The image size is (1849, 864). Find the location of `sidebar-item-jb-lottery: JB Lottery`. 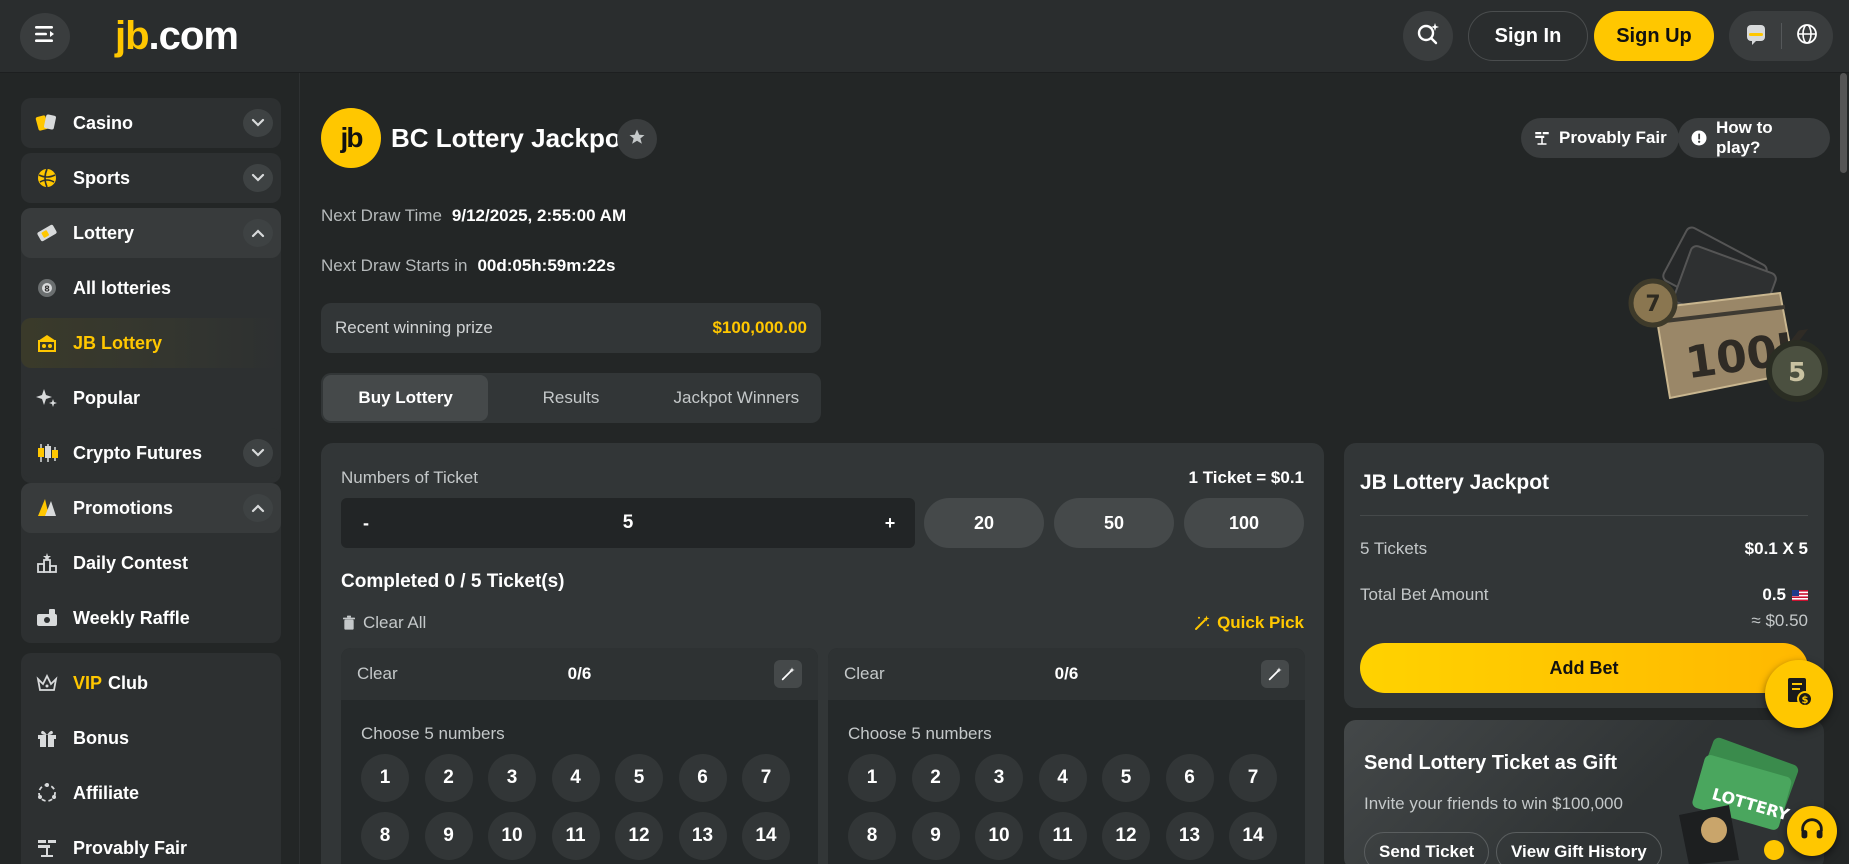

sidebar-item-jb-lottery: JB Lottery is located at coordinates (151, 343).